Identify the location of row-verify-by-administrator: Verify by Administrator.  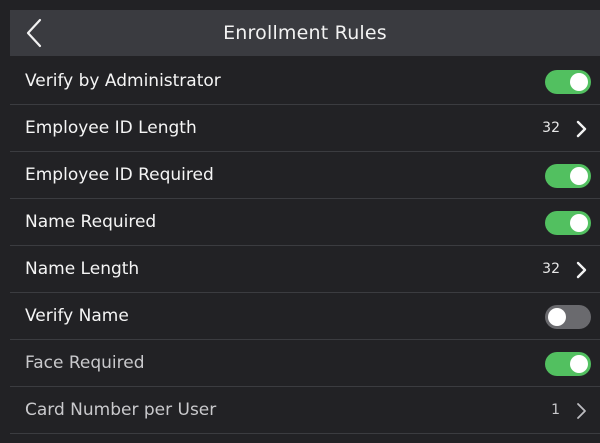
(305, 81).